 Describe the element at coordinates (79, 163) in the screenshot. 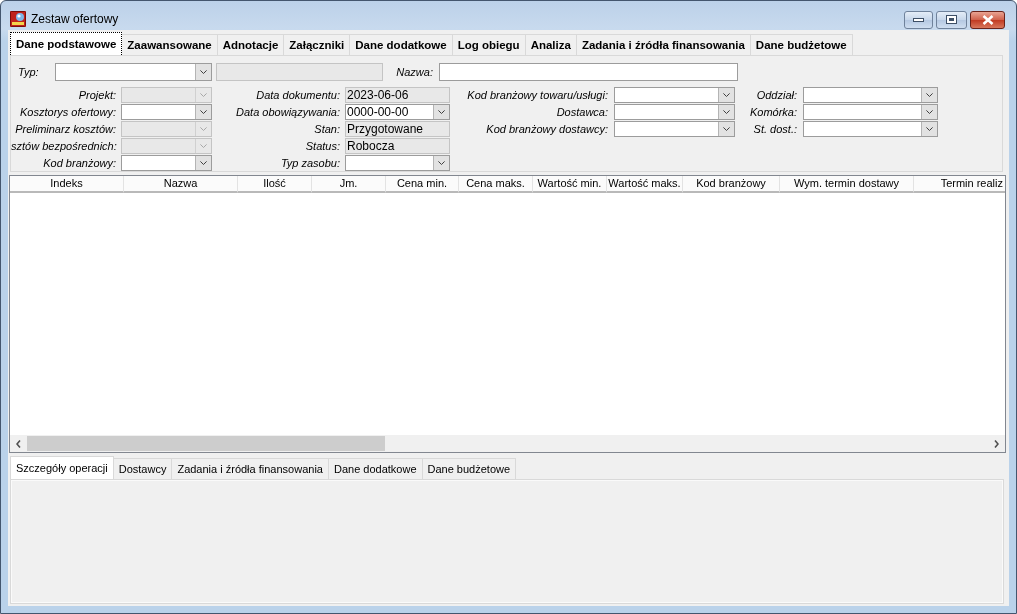

I see `field-label: Kod branżowy:` at that location.